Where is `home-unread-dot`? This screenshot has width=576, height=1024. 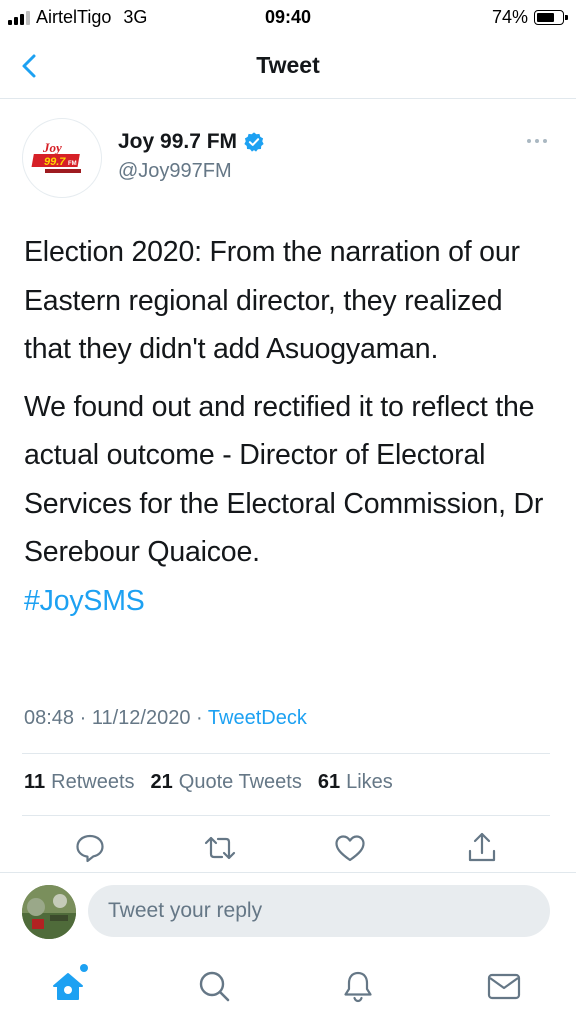
home-unread-dot is located at coordinates (84, 968).